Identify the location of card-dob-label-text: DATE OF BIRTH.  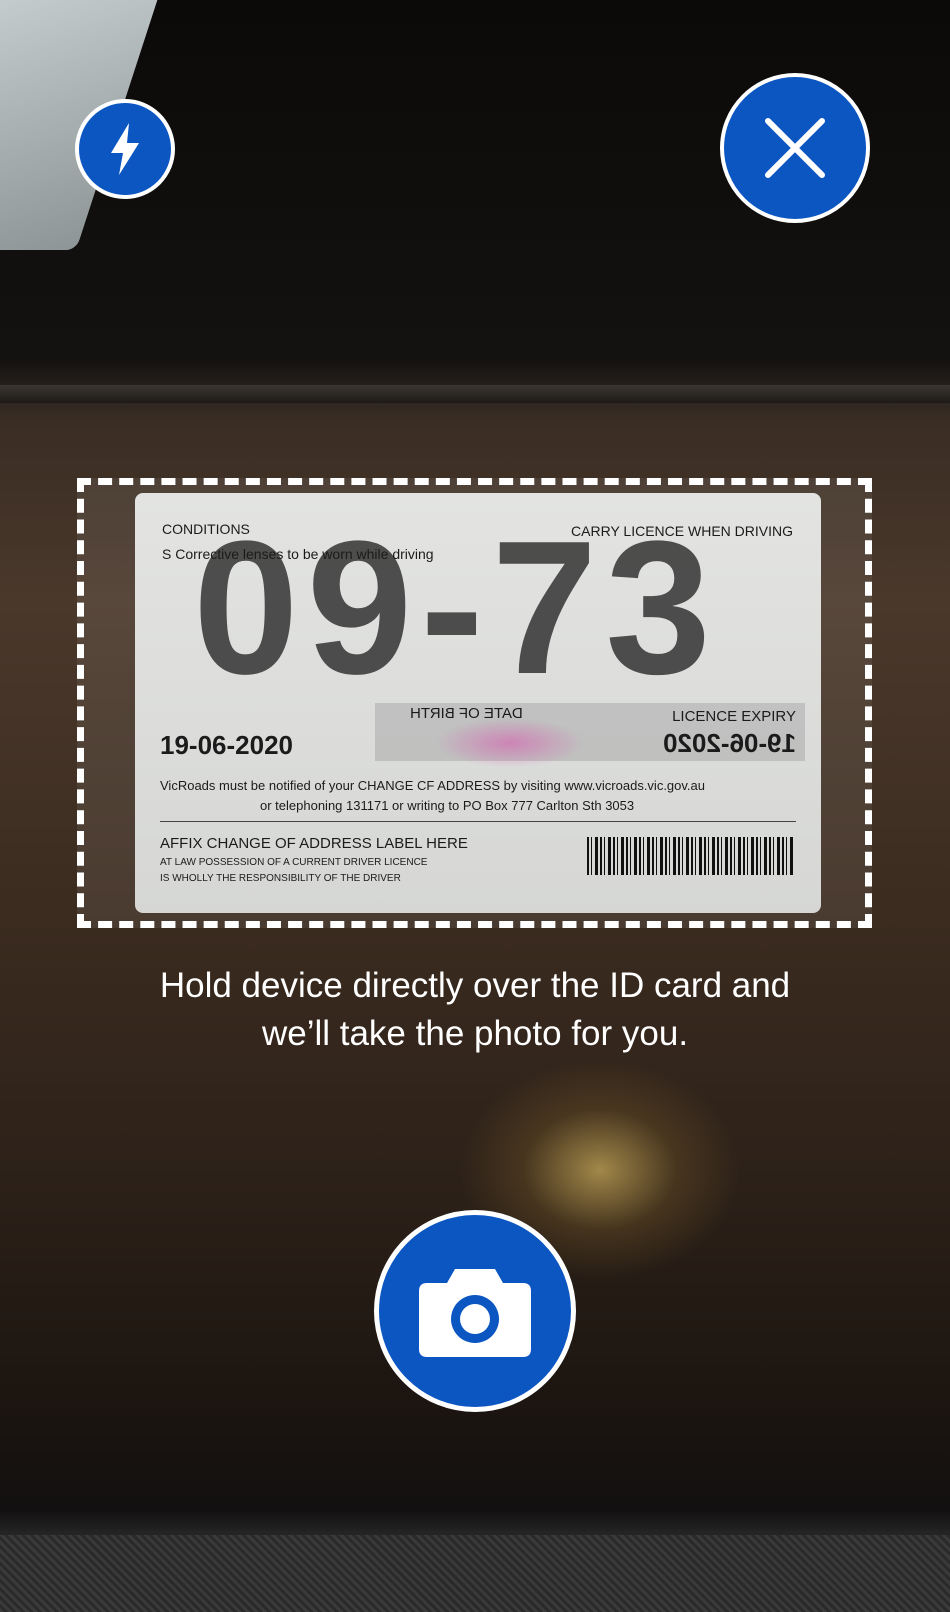
(466, 713).